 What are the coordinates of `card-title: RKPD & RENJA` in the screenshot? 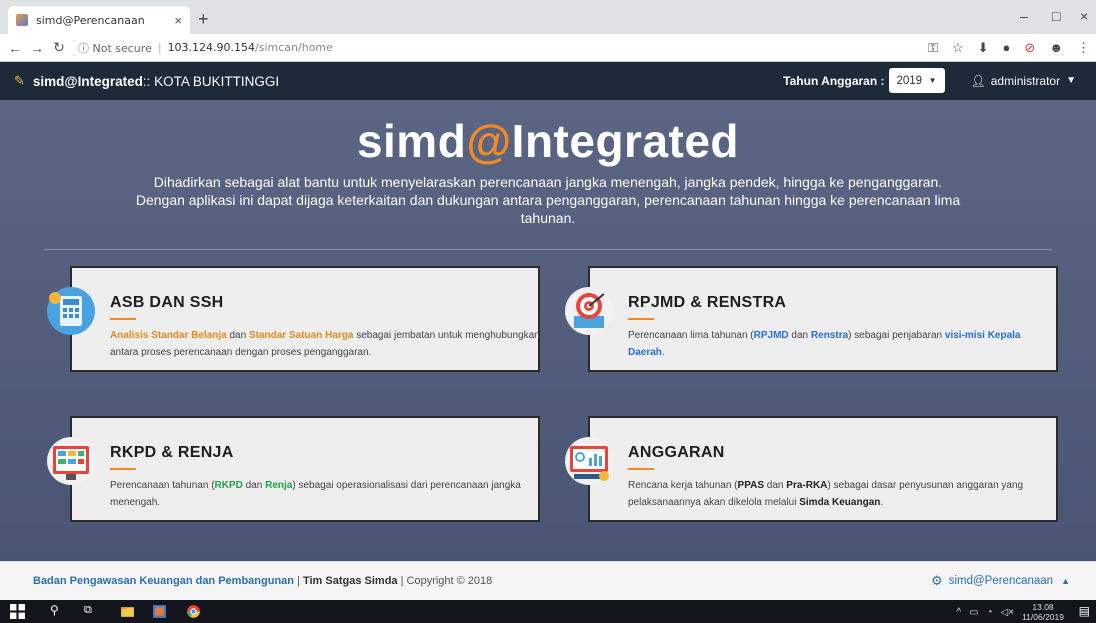 It's located at (172, 452).